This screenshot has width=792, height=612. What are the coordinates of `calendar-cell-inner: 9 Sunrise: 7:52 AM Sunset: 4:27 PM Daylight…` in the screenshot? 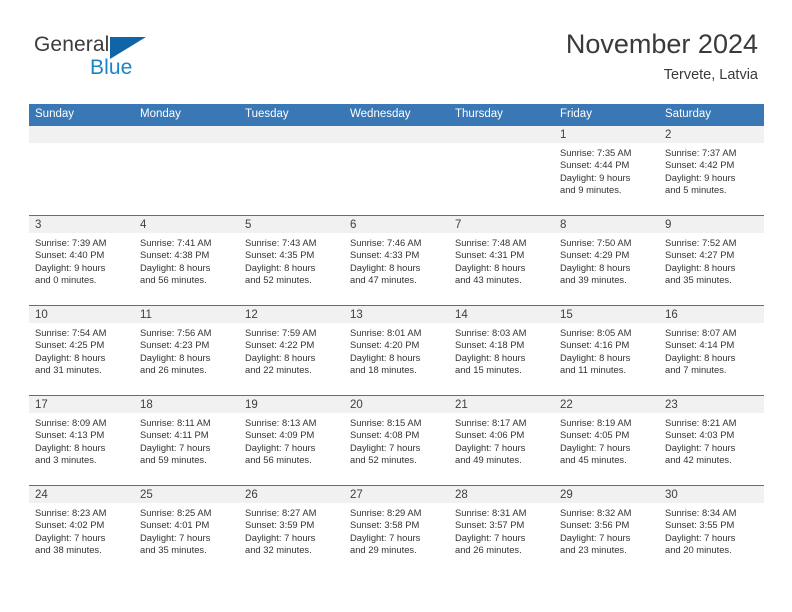 It's located at (711, 260).